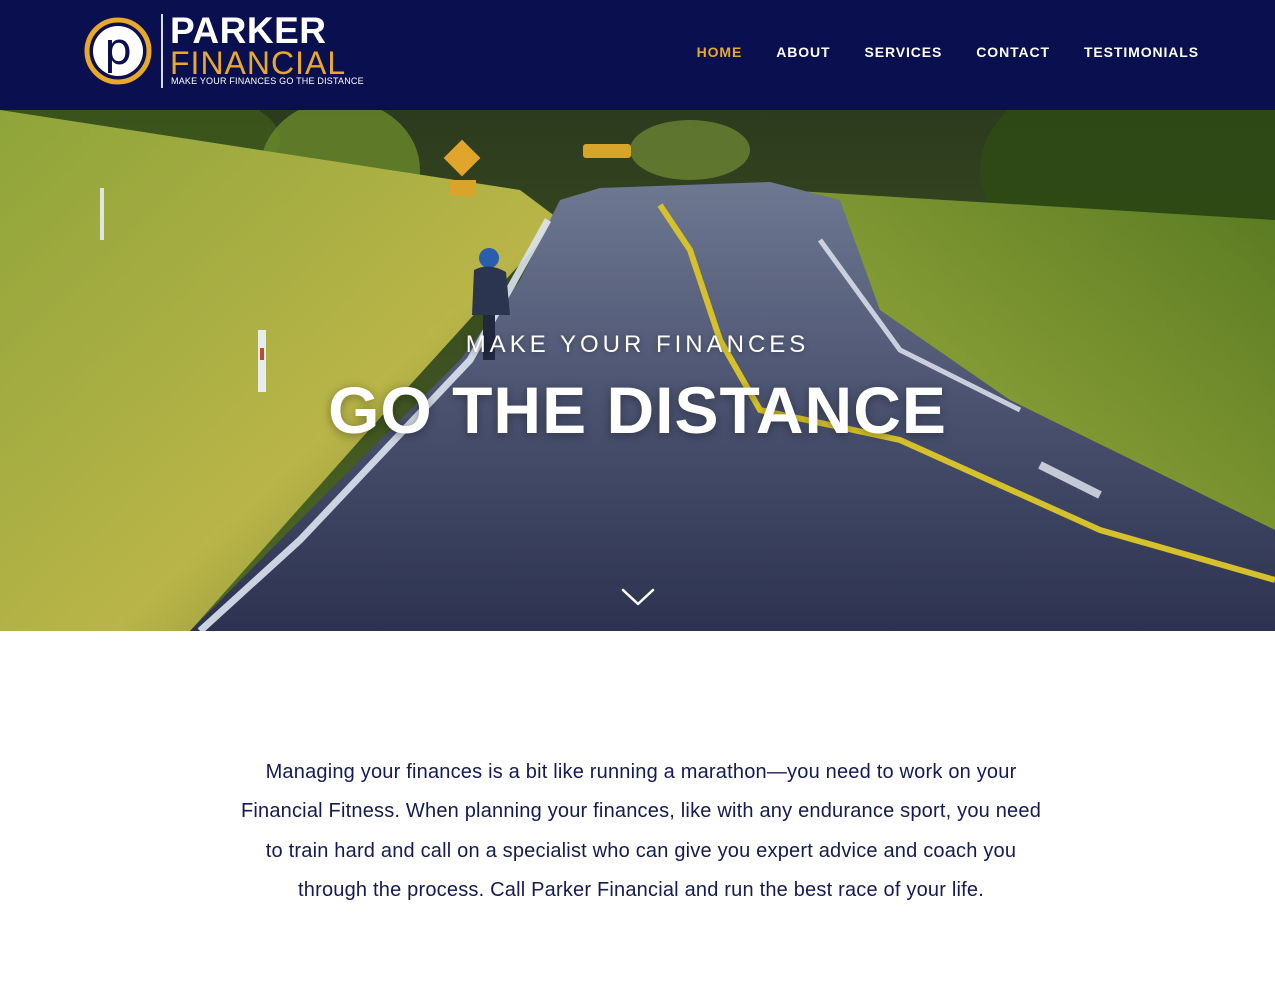  Describe the element at coordinates (720, 52) in the screenshot. I see `nav-item-home: HOME` at that location.